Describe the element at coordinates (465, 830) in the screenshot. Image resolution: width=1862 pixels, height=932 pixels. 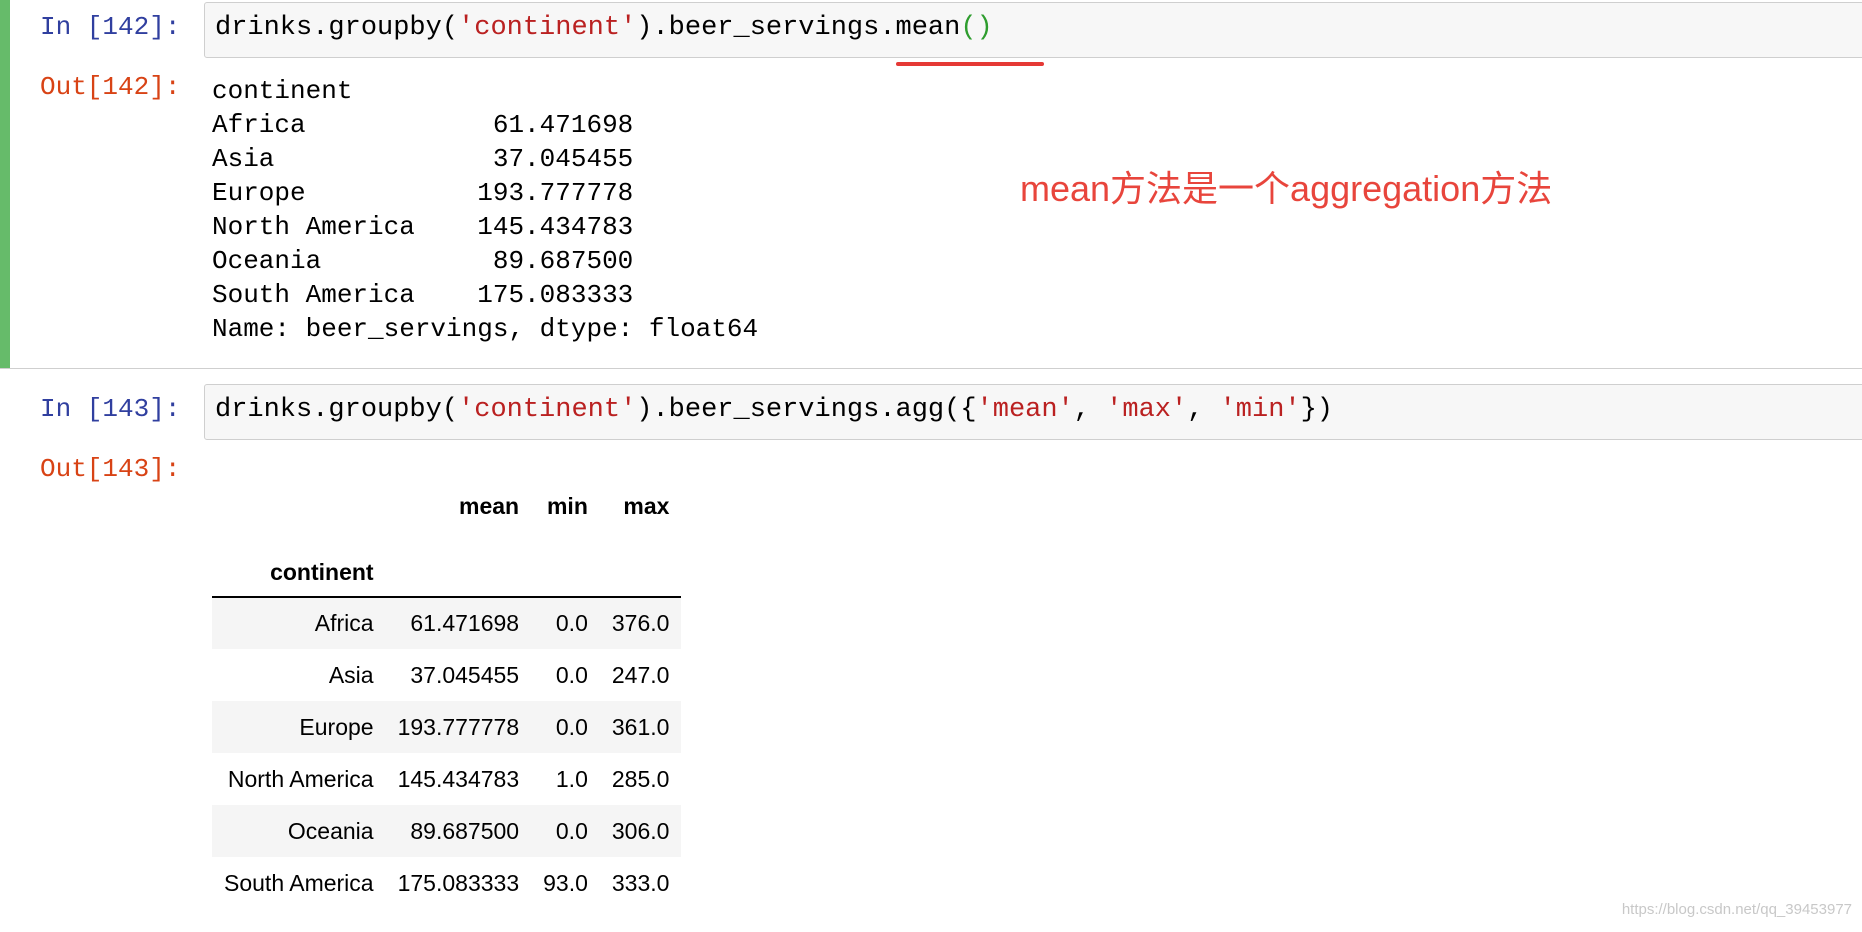
I see `cell-mean: 89.687500` at that location.